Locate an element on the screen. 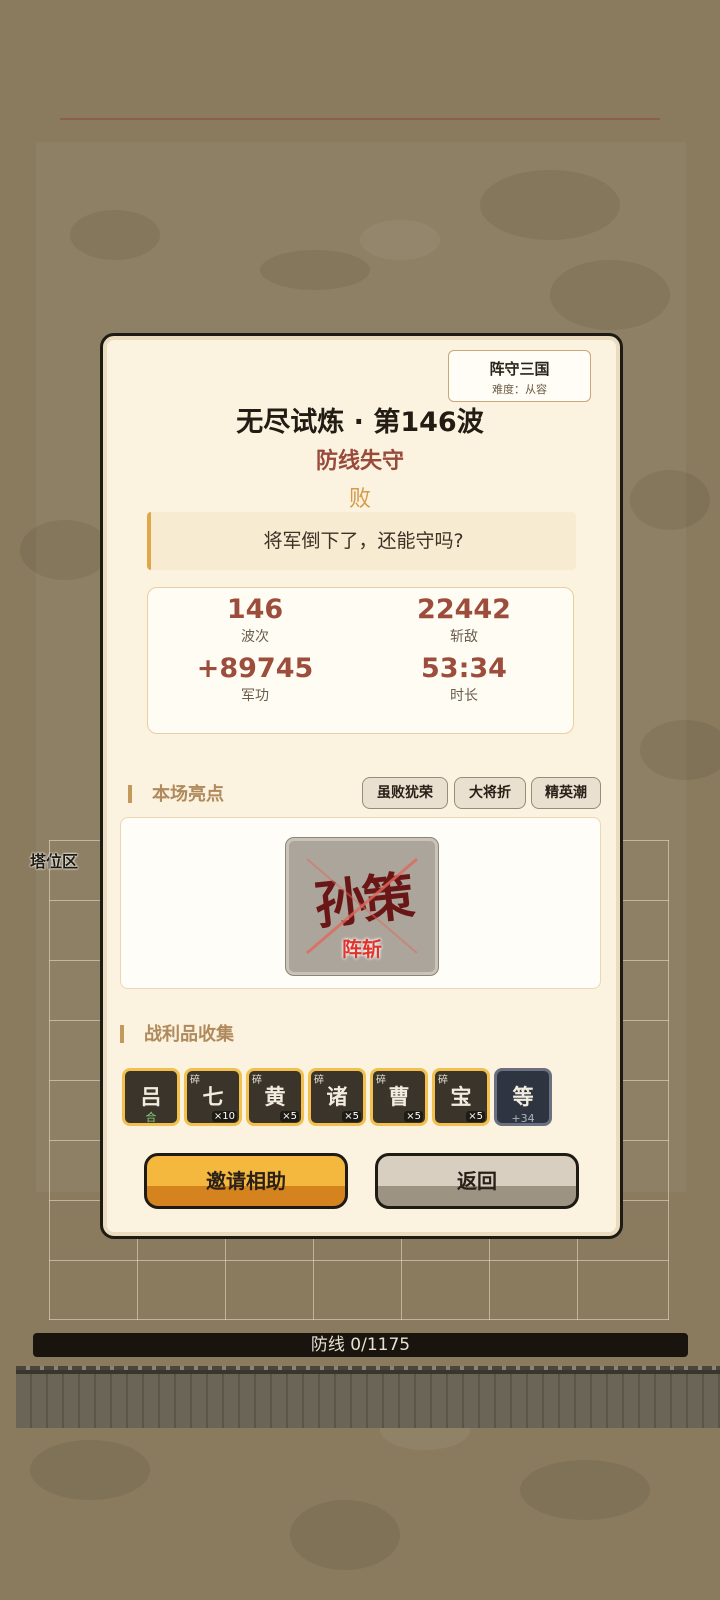  highlights-title: 本场亮点 is located at coordinates (188, 794).